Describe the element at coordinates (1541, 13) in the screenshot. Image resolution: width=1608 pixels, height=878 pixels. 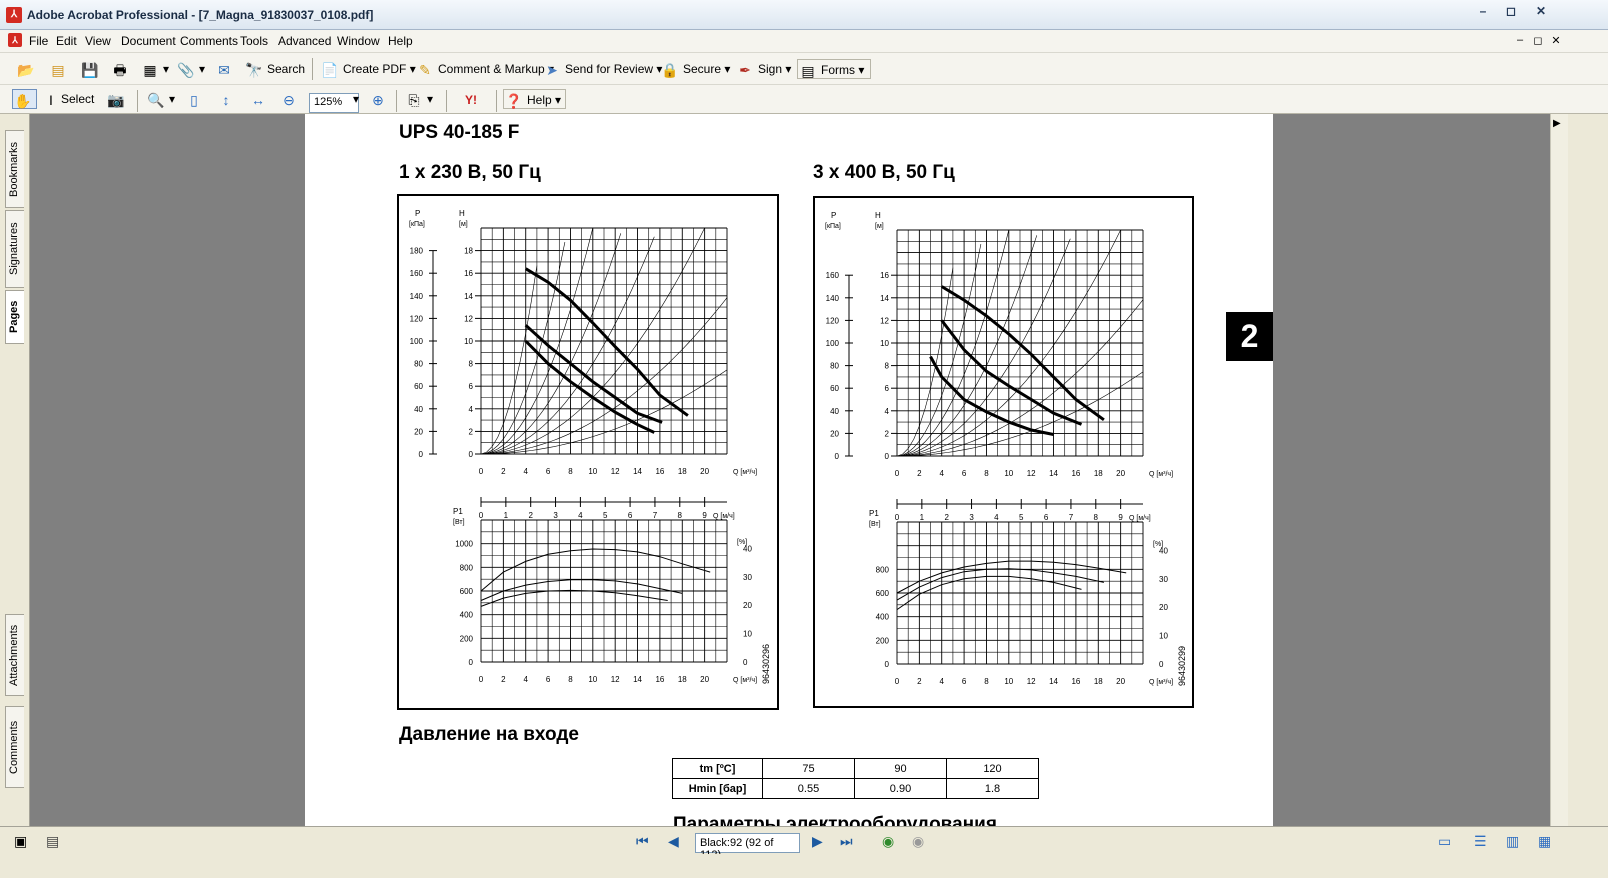
I see `close-button: ✕` at that location.